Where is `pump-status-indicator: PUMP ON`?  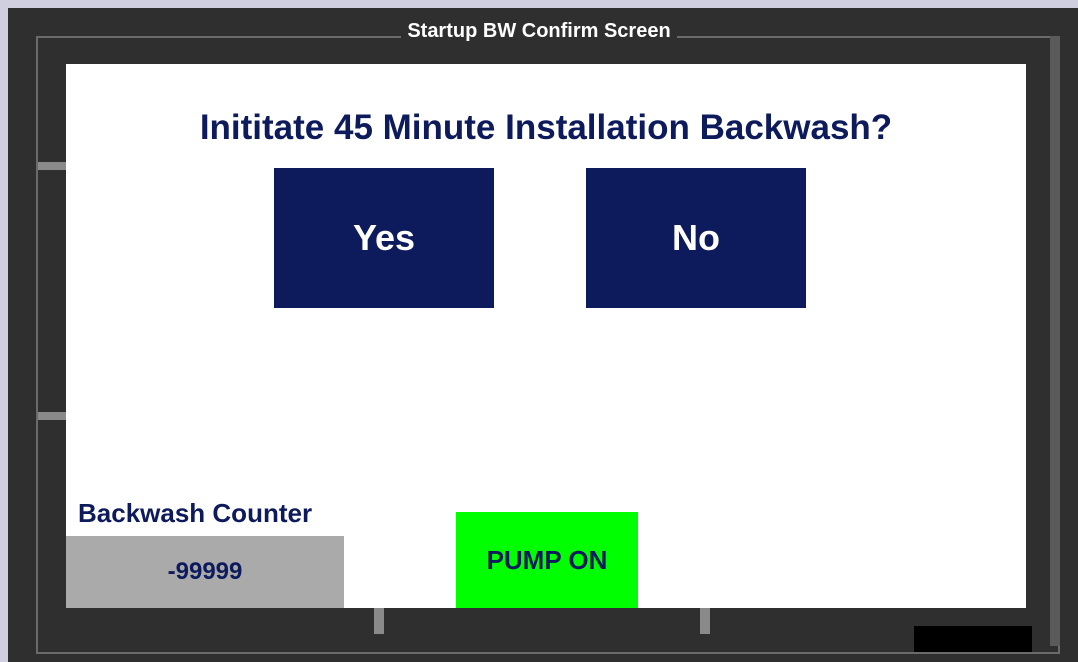
pump-status-indicator: PUMP ON is located at coordinates (547, 560).